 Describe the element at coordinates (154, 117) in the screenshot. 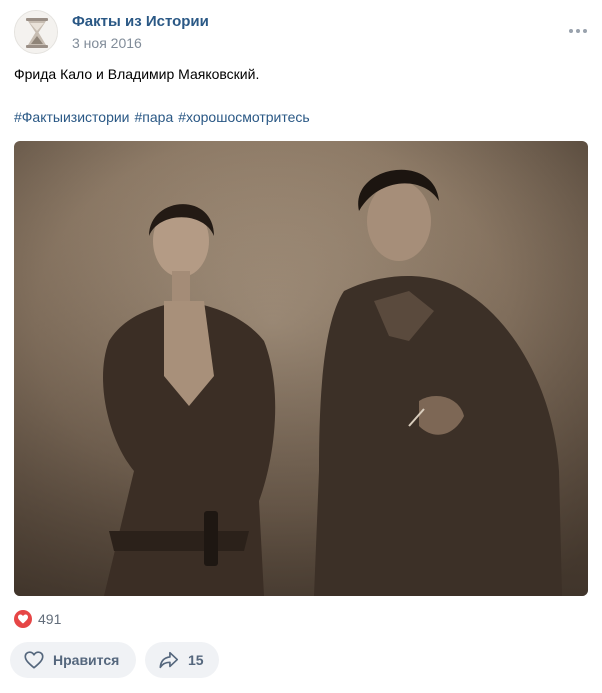

I see `hashtag-link: #пара` at that location.